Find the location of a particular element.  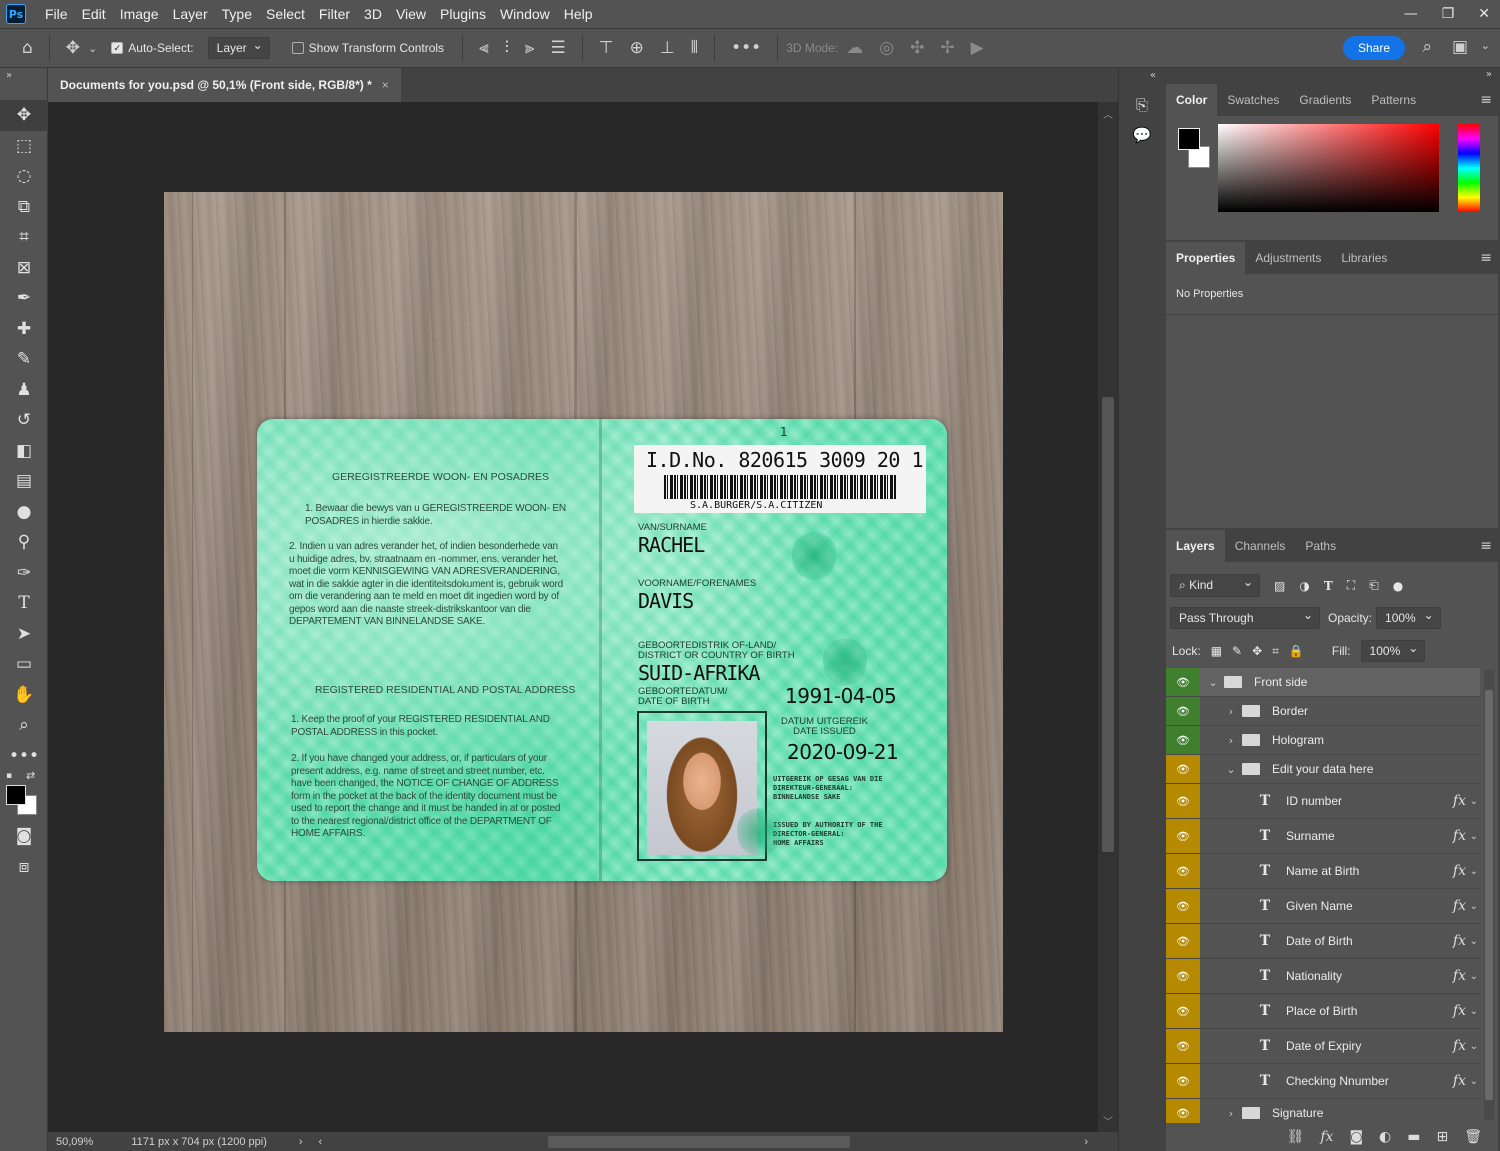

panel-menu-icon: ≡ is located at coordinates (1486, 546).